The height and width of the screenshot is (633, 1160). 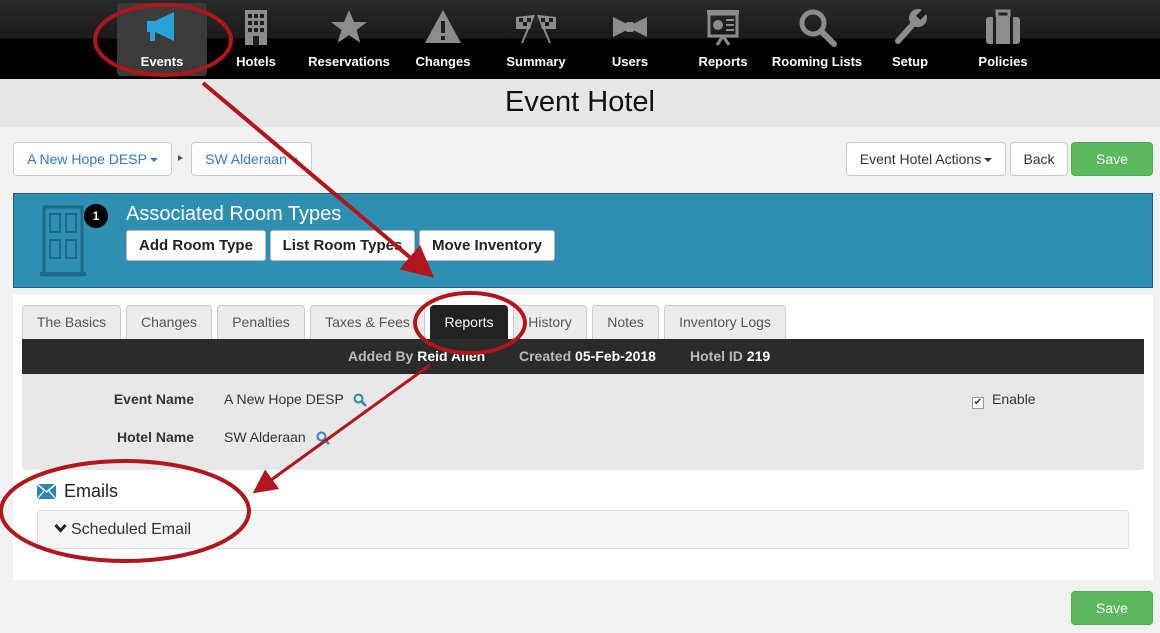 I want to click on chevron-down-icon, so click(x=60, y=528).